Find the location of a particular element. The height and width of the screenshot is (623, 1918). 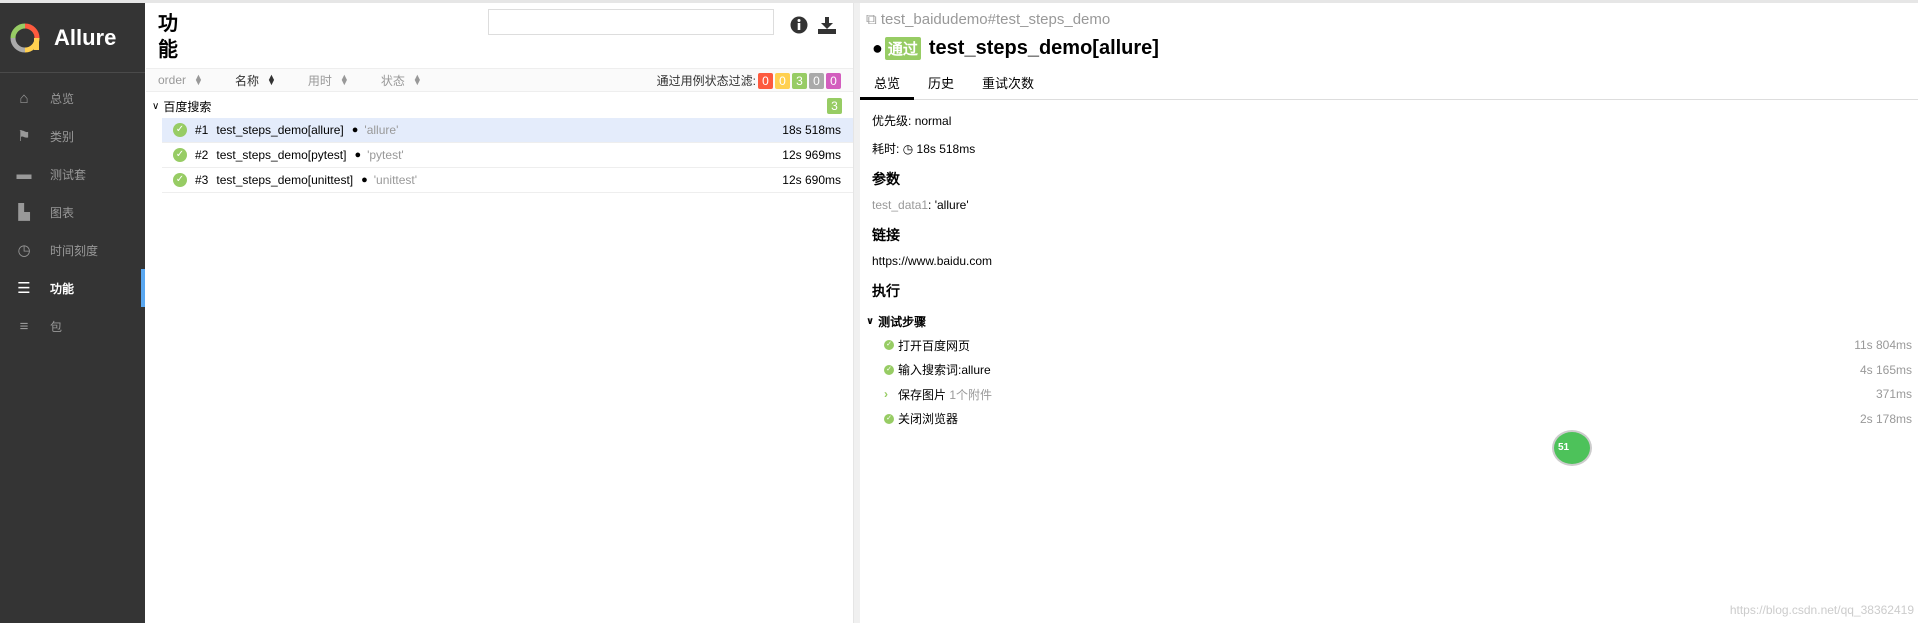

watermark: https://blog.csdn.net/qq_38362419 is located at coordinates (1821, 610).